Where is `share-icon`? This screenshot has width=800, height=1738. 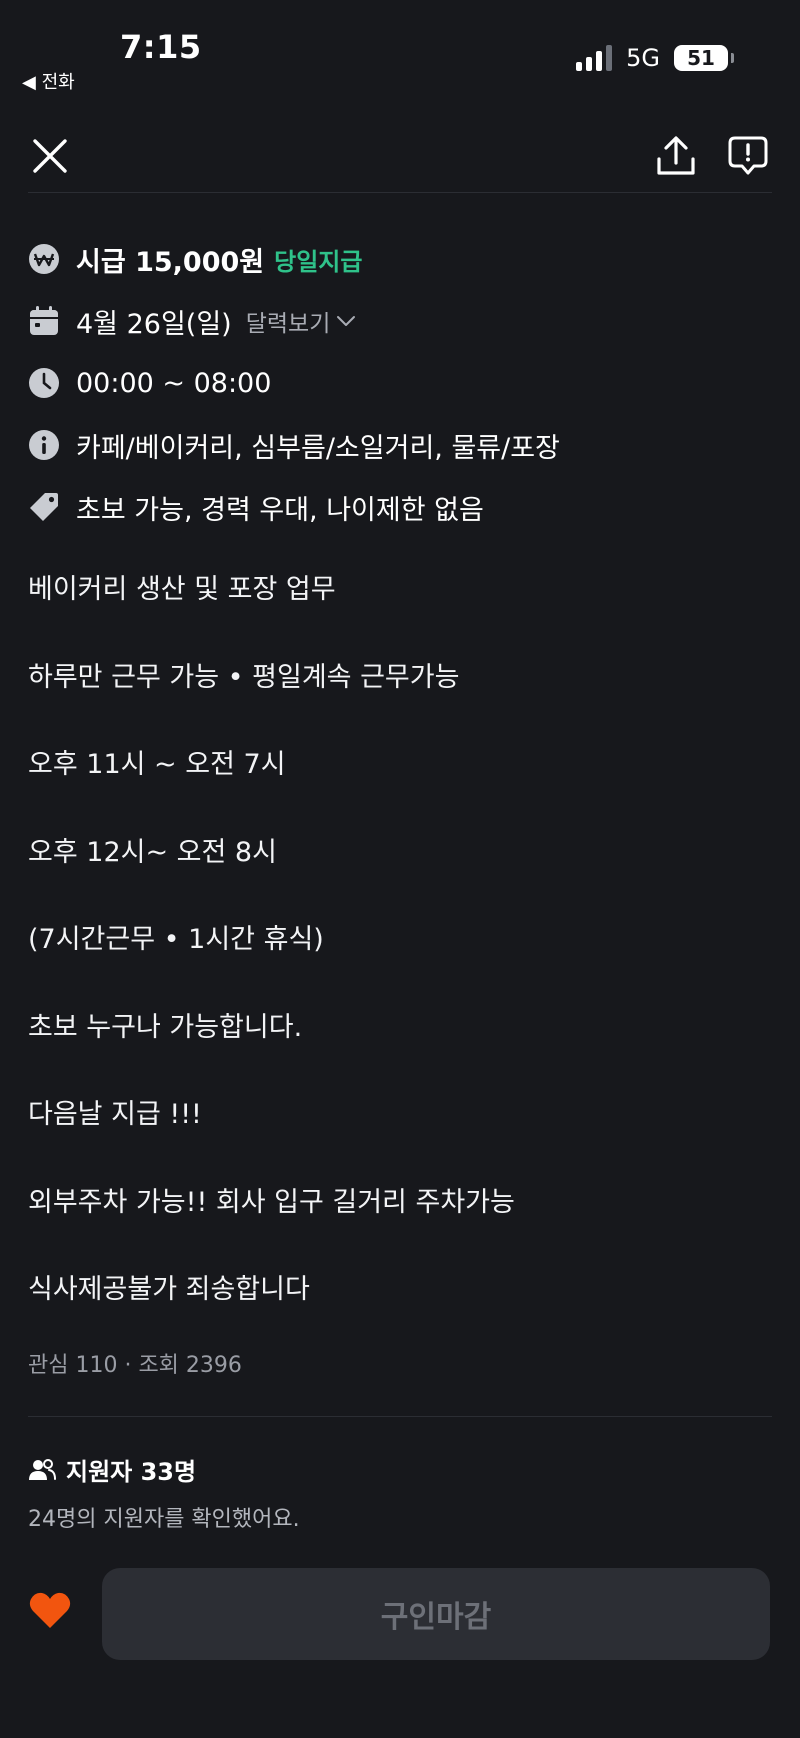 share-icon is located at coordinates (676, 155).